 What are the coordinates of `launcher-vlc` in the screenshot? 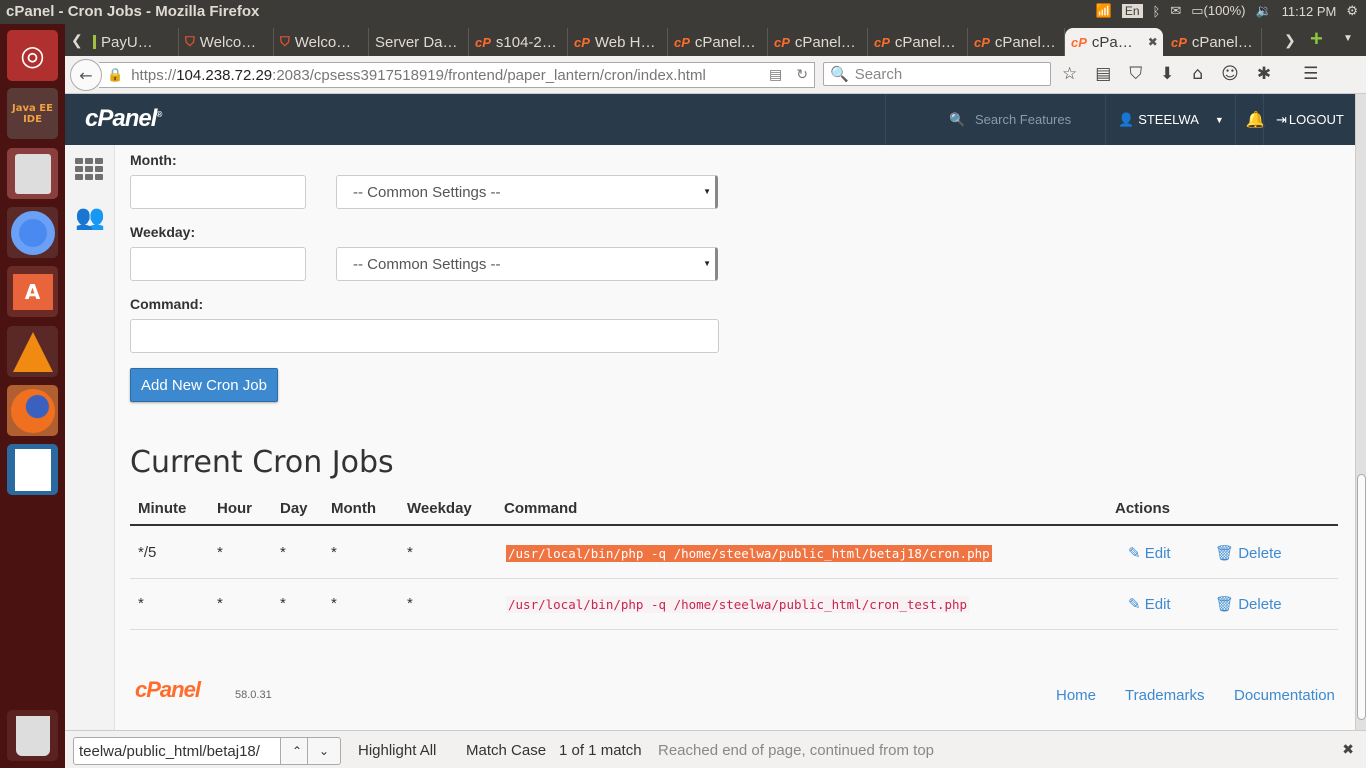 It's located at (32, 351).